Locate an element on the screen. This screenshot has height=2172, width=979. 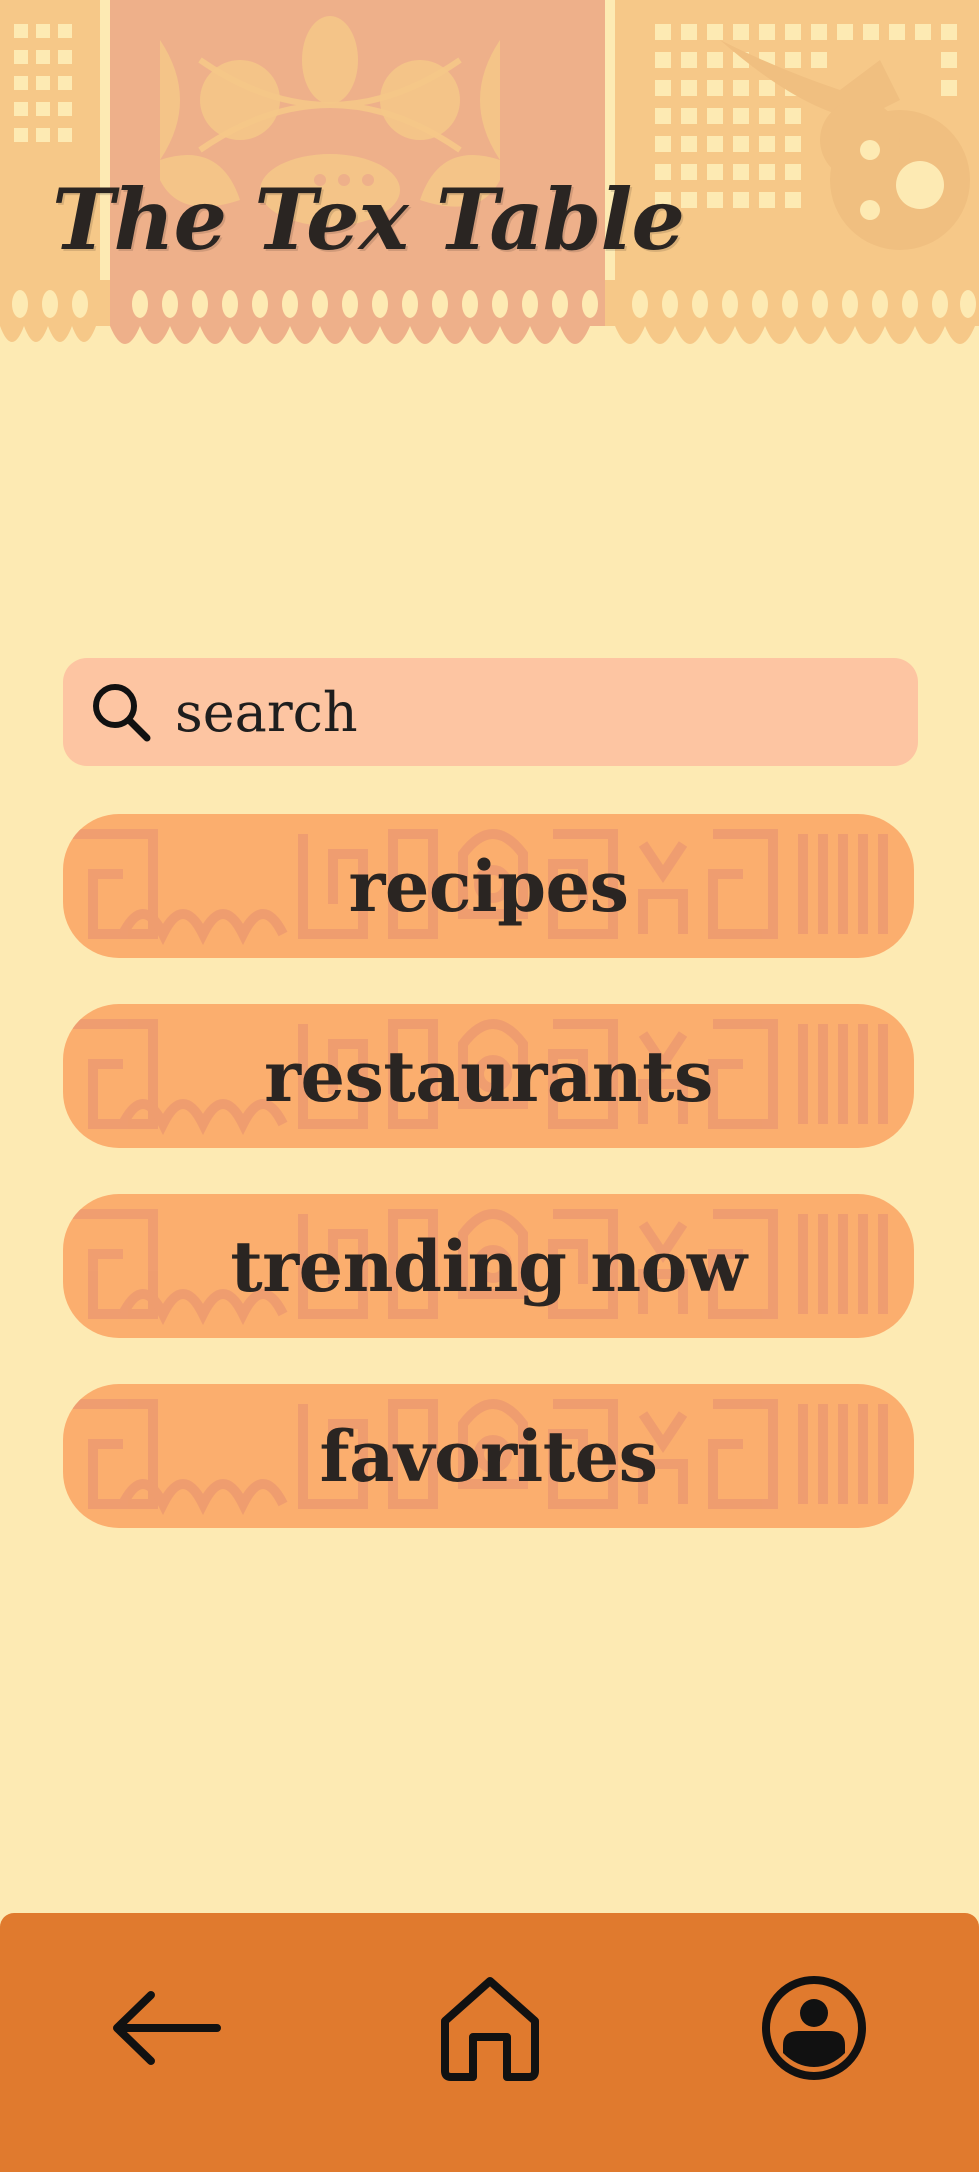
home-icon is located at coordinates (490, 2029).